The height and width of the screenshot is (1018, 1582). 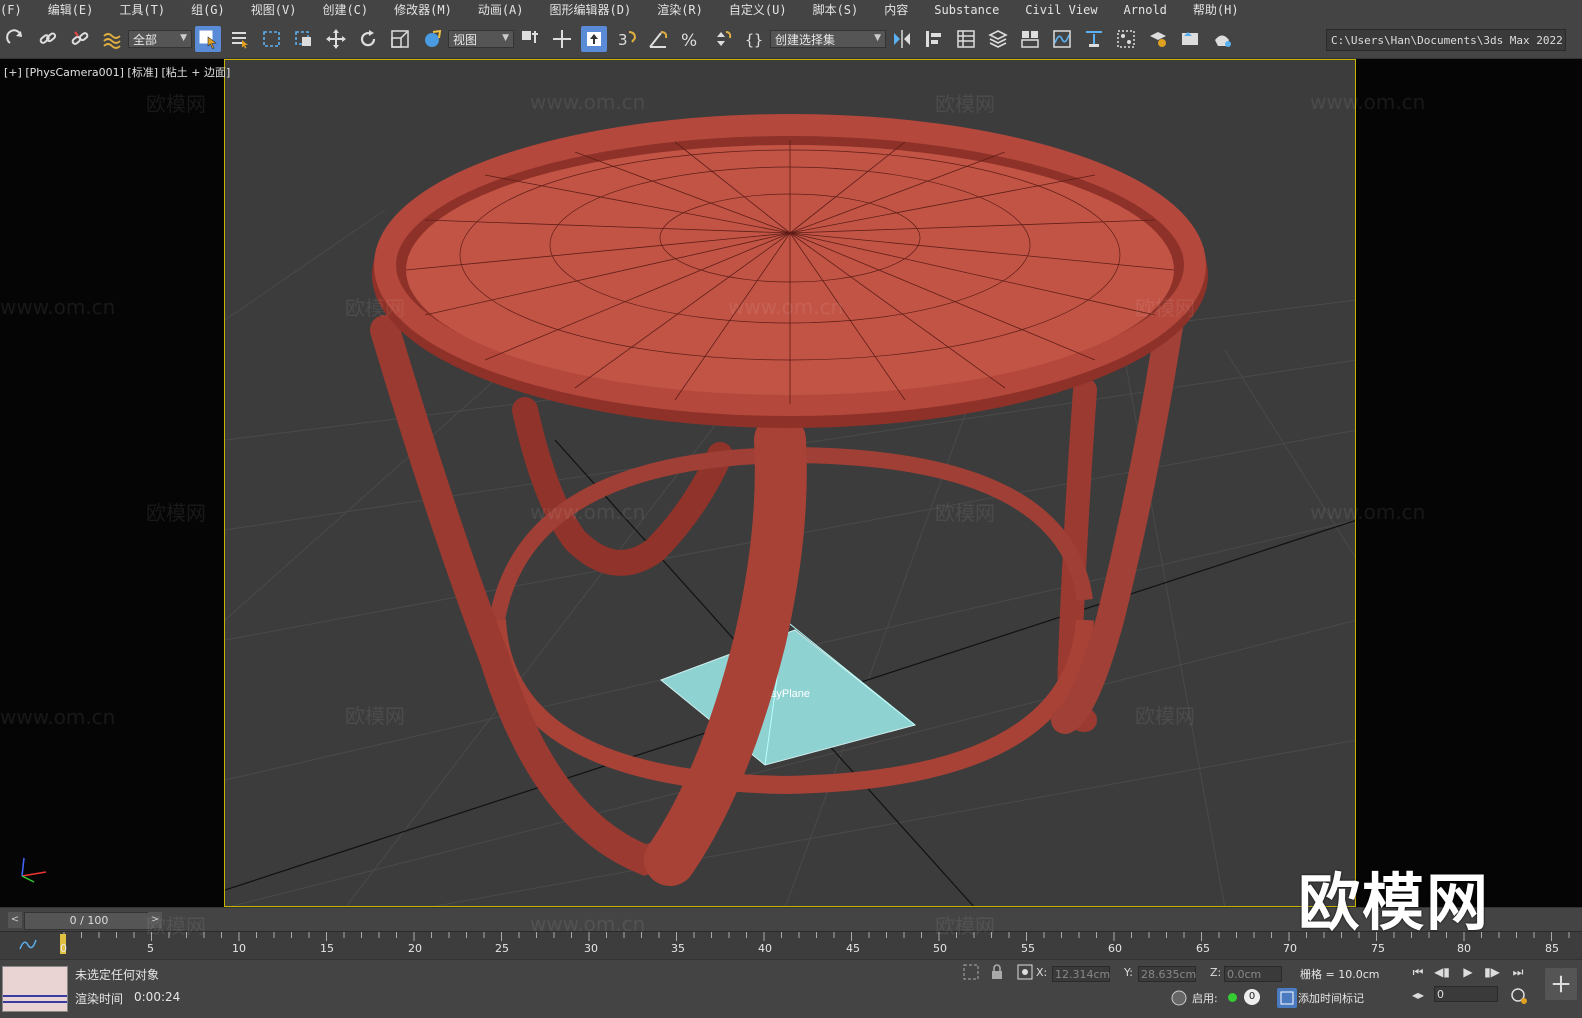 What do you see at coordinates (1442, 972) in the screenshot?
I see `previous-frame-icon: ◀▮` at bounding box center [1442, 972].